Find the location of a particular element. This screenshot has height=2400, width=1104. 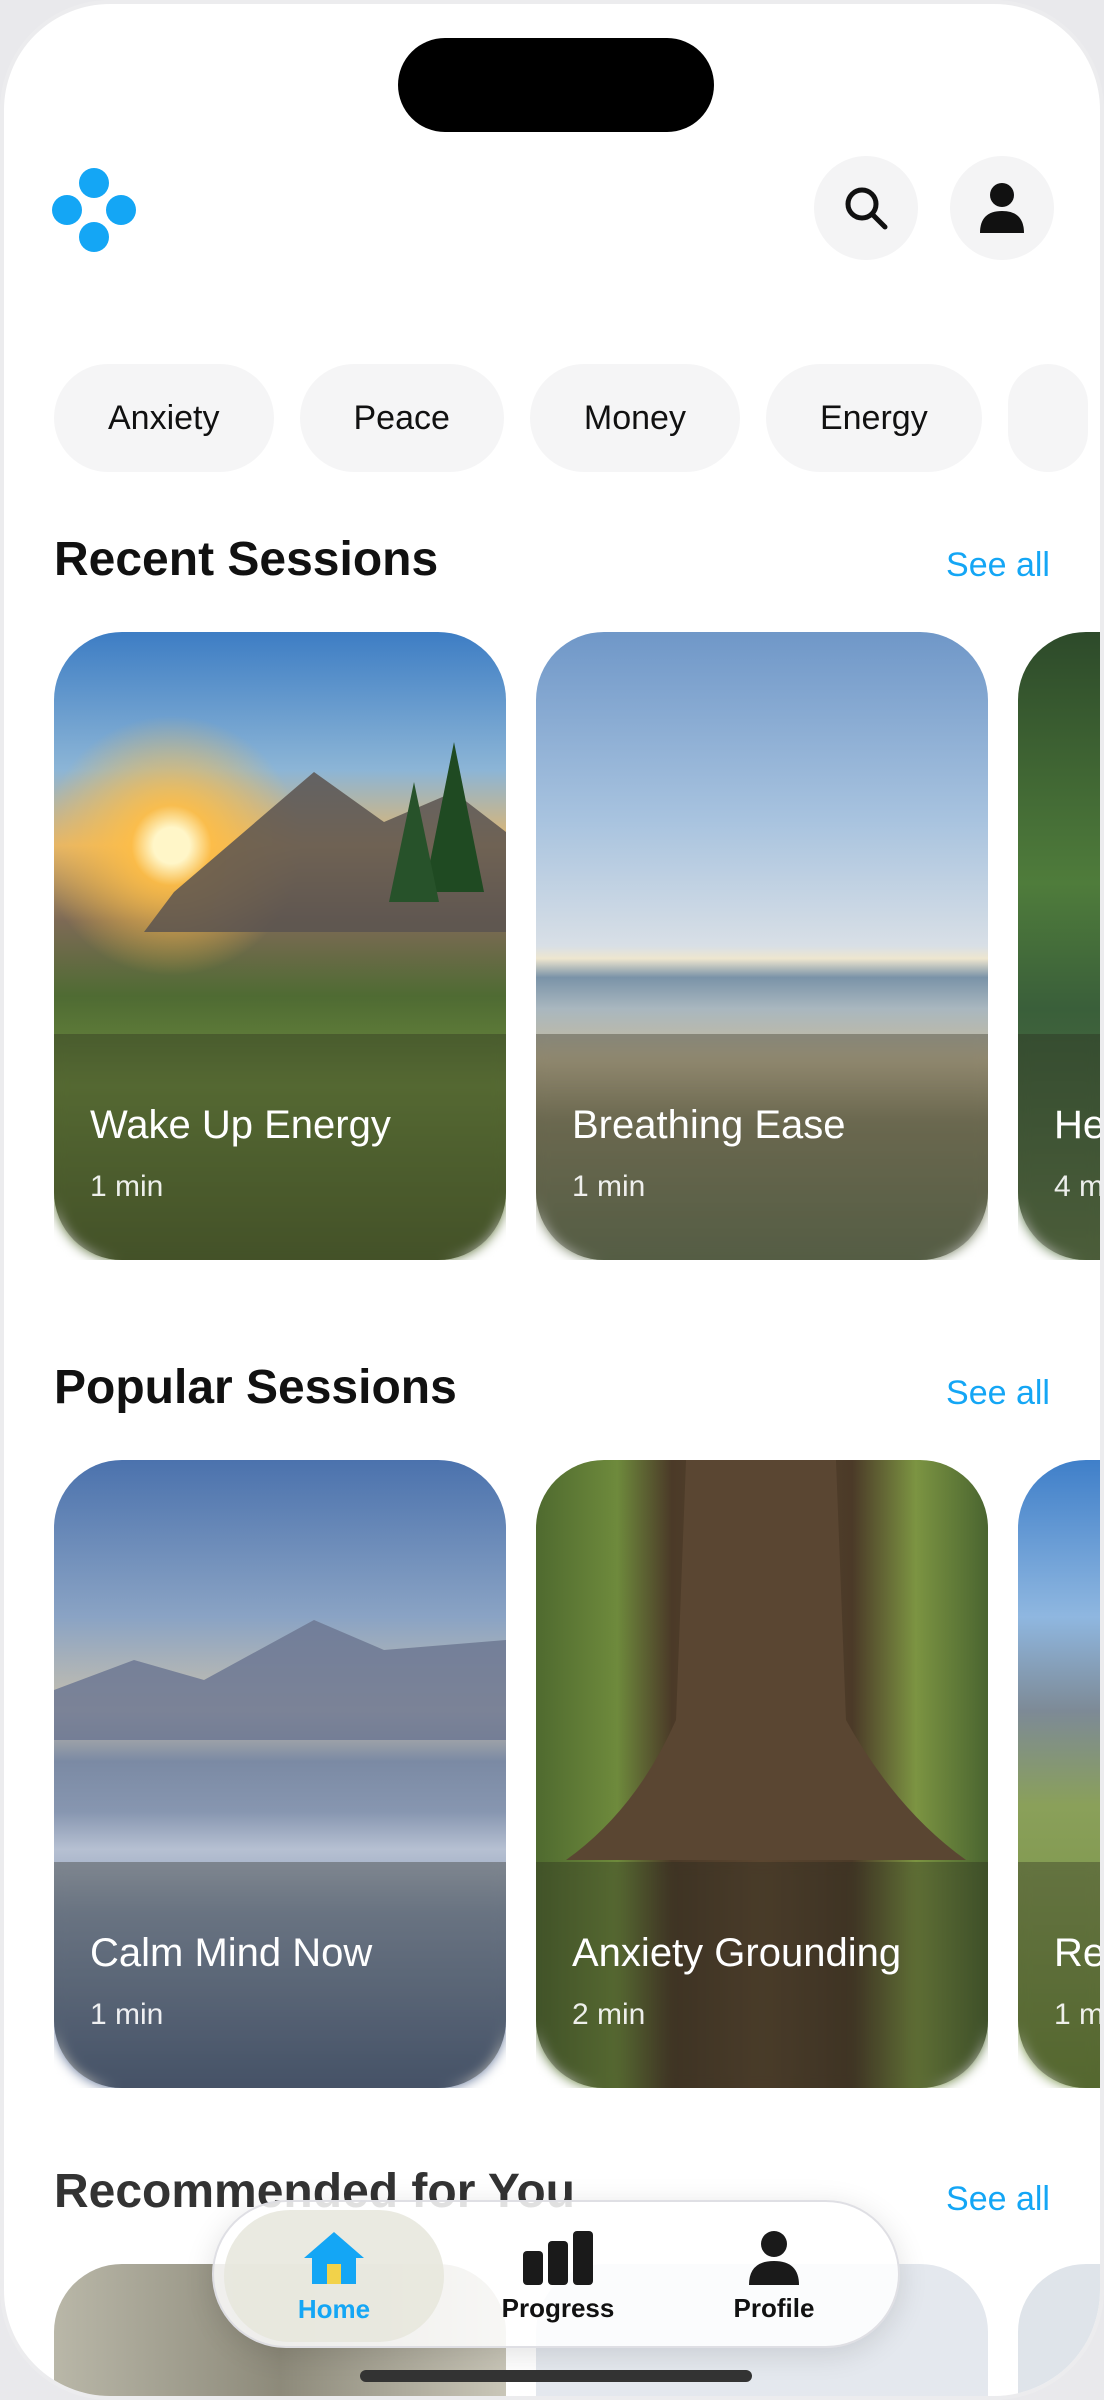

recent-see-all-link: See all is located at coordinates (998, 565).